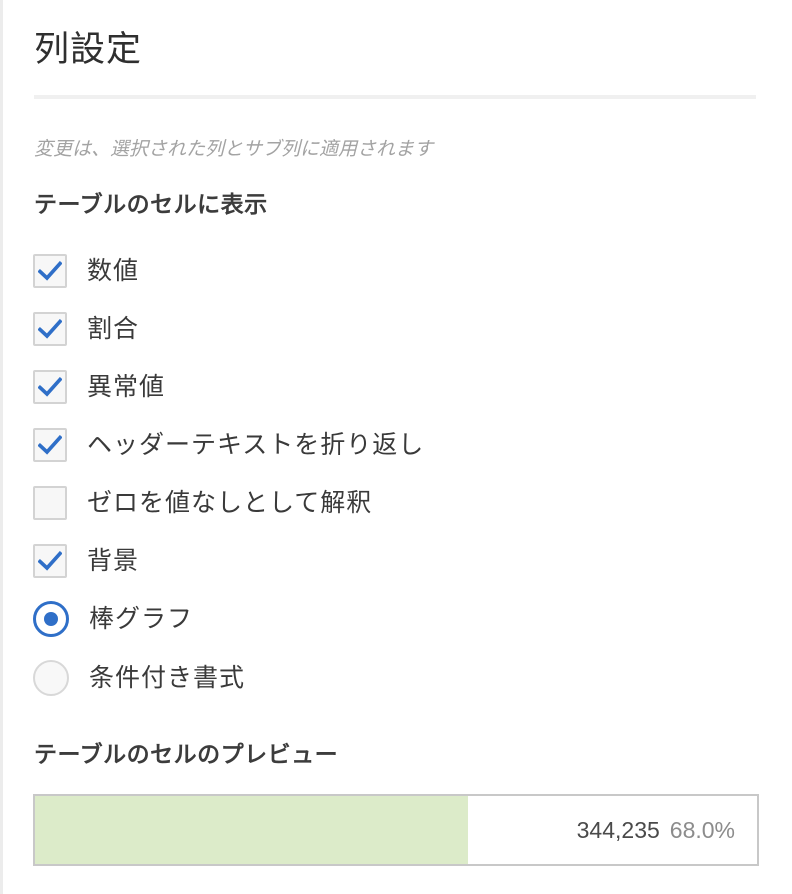 This screenshot has width=792, height=894. What do you see at coordinates (86, 329) in the screenshot?
I see `option-percent: 割合` at bounding box center [86, 329].